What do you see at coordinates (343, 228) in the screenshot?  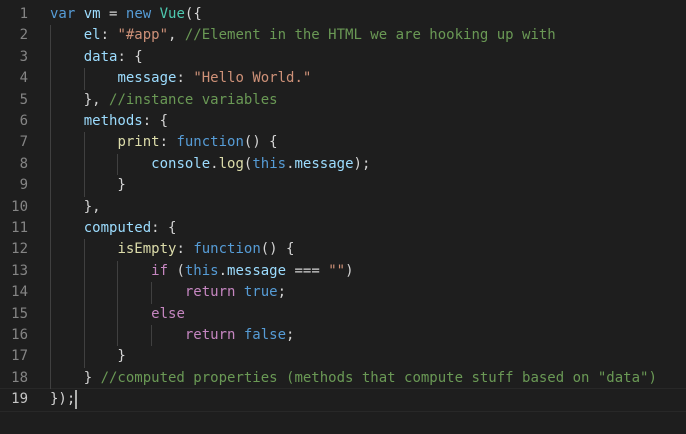 I see `code-line: 11 computed: {` at bounding box center [343, 228].